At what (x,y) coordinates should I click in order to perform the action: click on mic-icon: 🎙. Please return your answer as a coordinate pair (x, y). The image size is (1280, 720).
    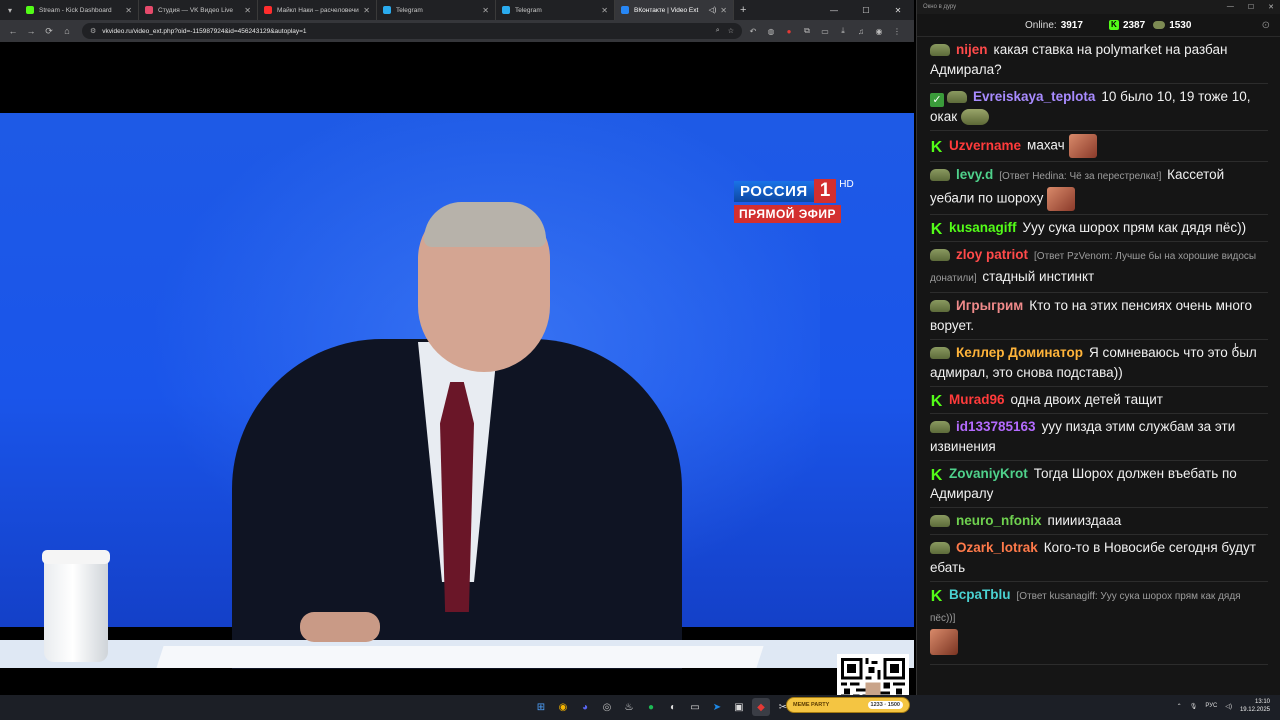
    Looking at the image, I should click on (1194, 706).